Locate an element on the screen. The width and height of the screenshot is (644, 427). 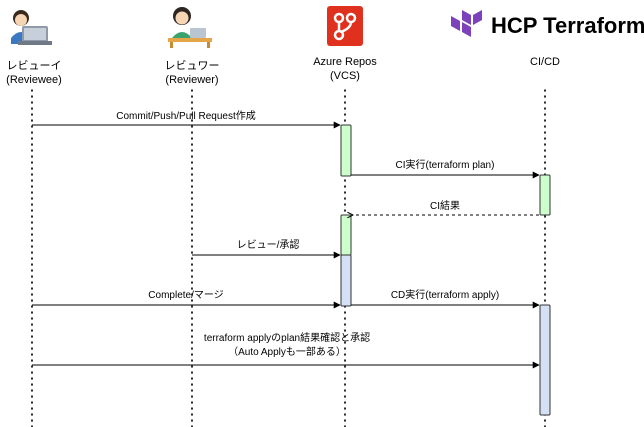
participant-vcs-role: (VCS) is located at coordinates (345, 76).